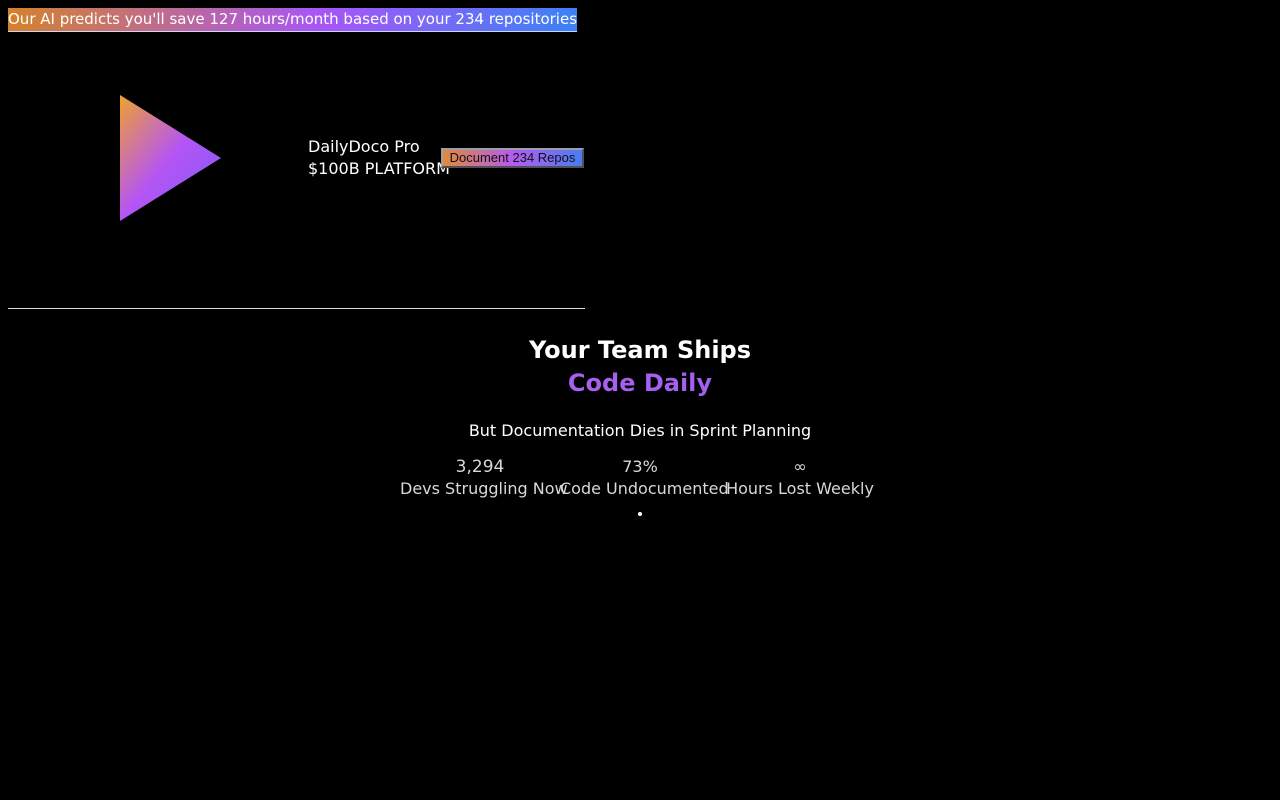 This screenshot has height=800, width=1280. What do you see at coordinates (640, 350) in the screenshot?
I see `hero-title: Your Team Ships` at bounding box center [640, 350].